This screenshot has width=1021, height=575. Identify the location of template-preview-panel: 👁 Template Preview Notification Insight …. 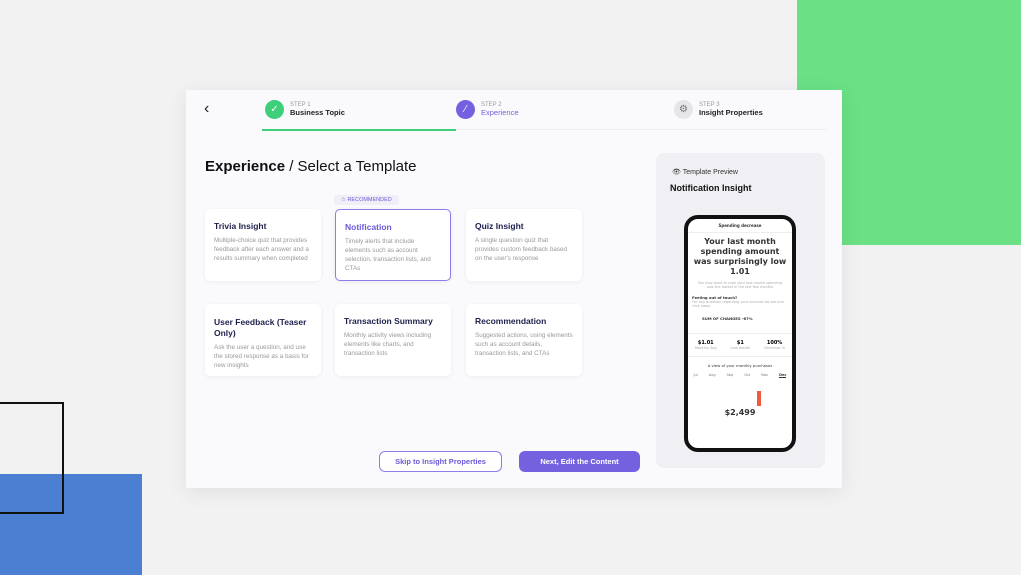
(740, 310).